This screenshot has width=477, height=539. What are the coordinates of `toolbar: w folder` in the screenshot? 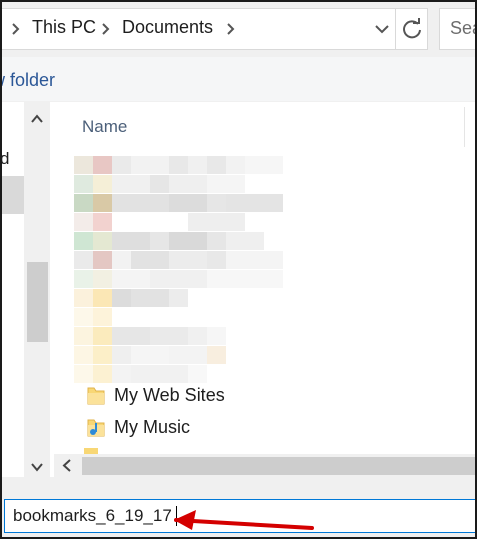 It's located at (238, 79).